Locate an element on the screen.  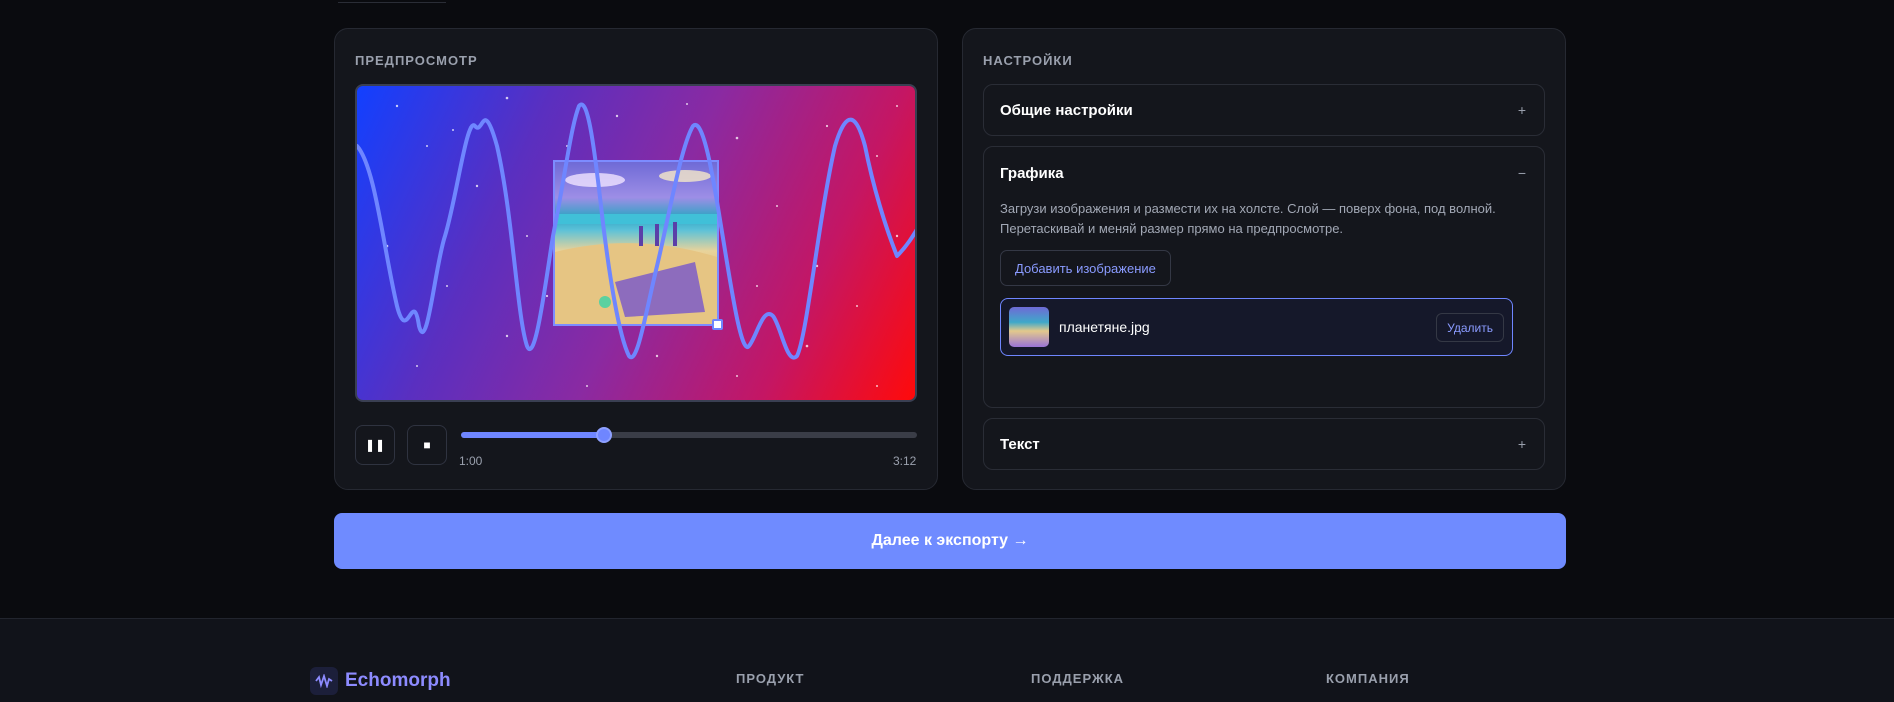
accordion-text: Текст + is located at coordinates (1264, 444).